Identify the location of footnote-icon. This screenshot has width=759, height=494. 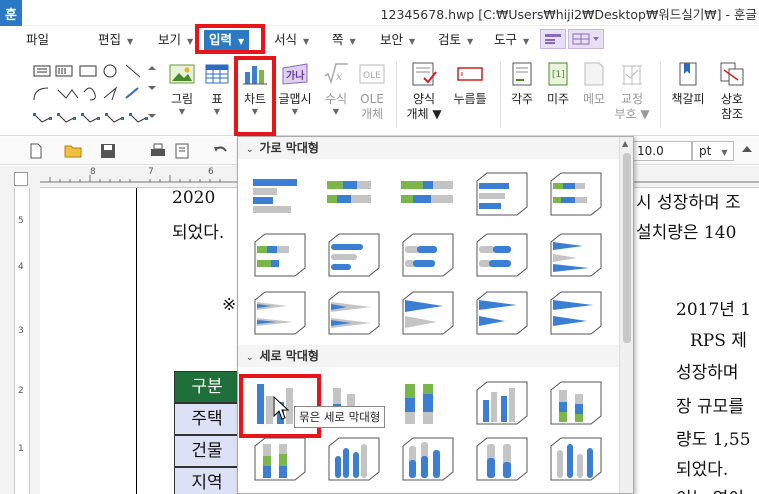
(522, 74).